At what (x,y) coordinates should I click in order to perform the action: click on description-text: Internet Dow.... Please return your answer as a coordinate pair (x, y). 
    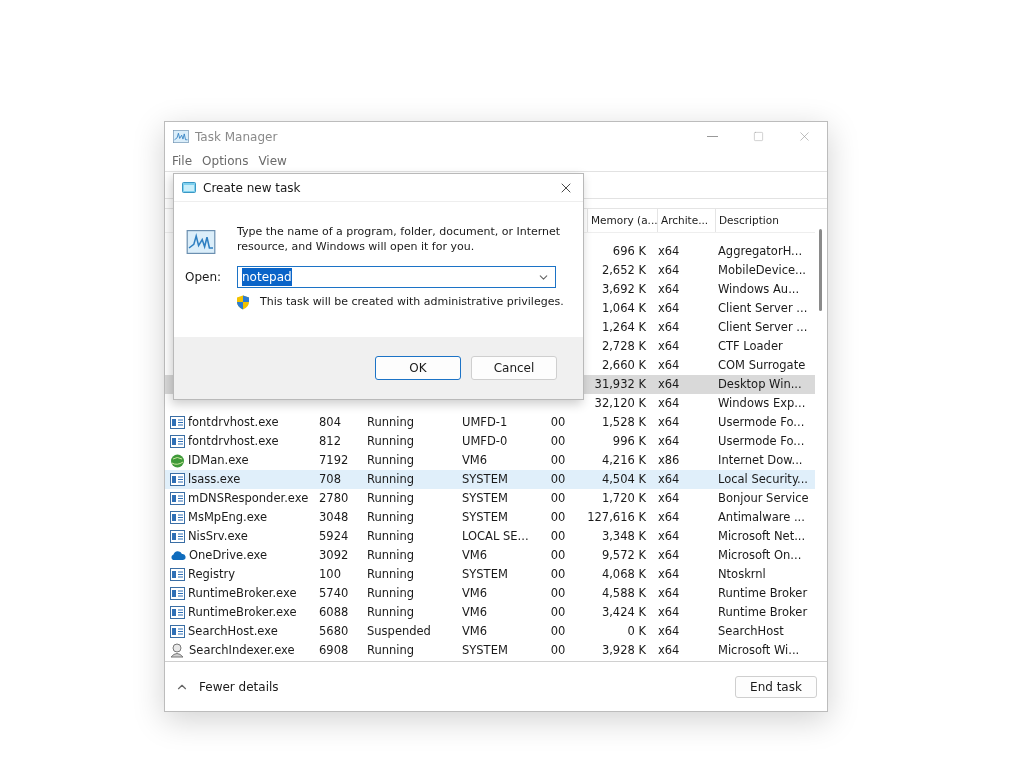
    Looking at the image, I should click on (760, 460).